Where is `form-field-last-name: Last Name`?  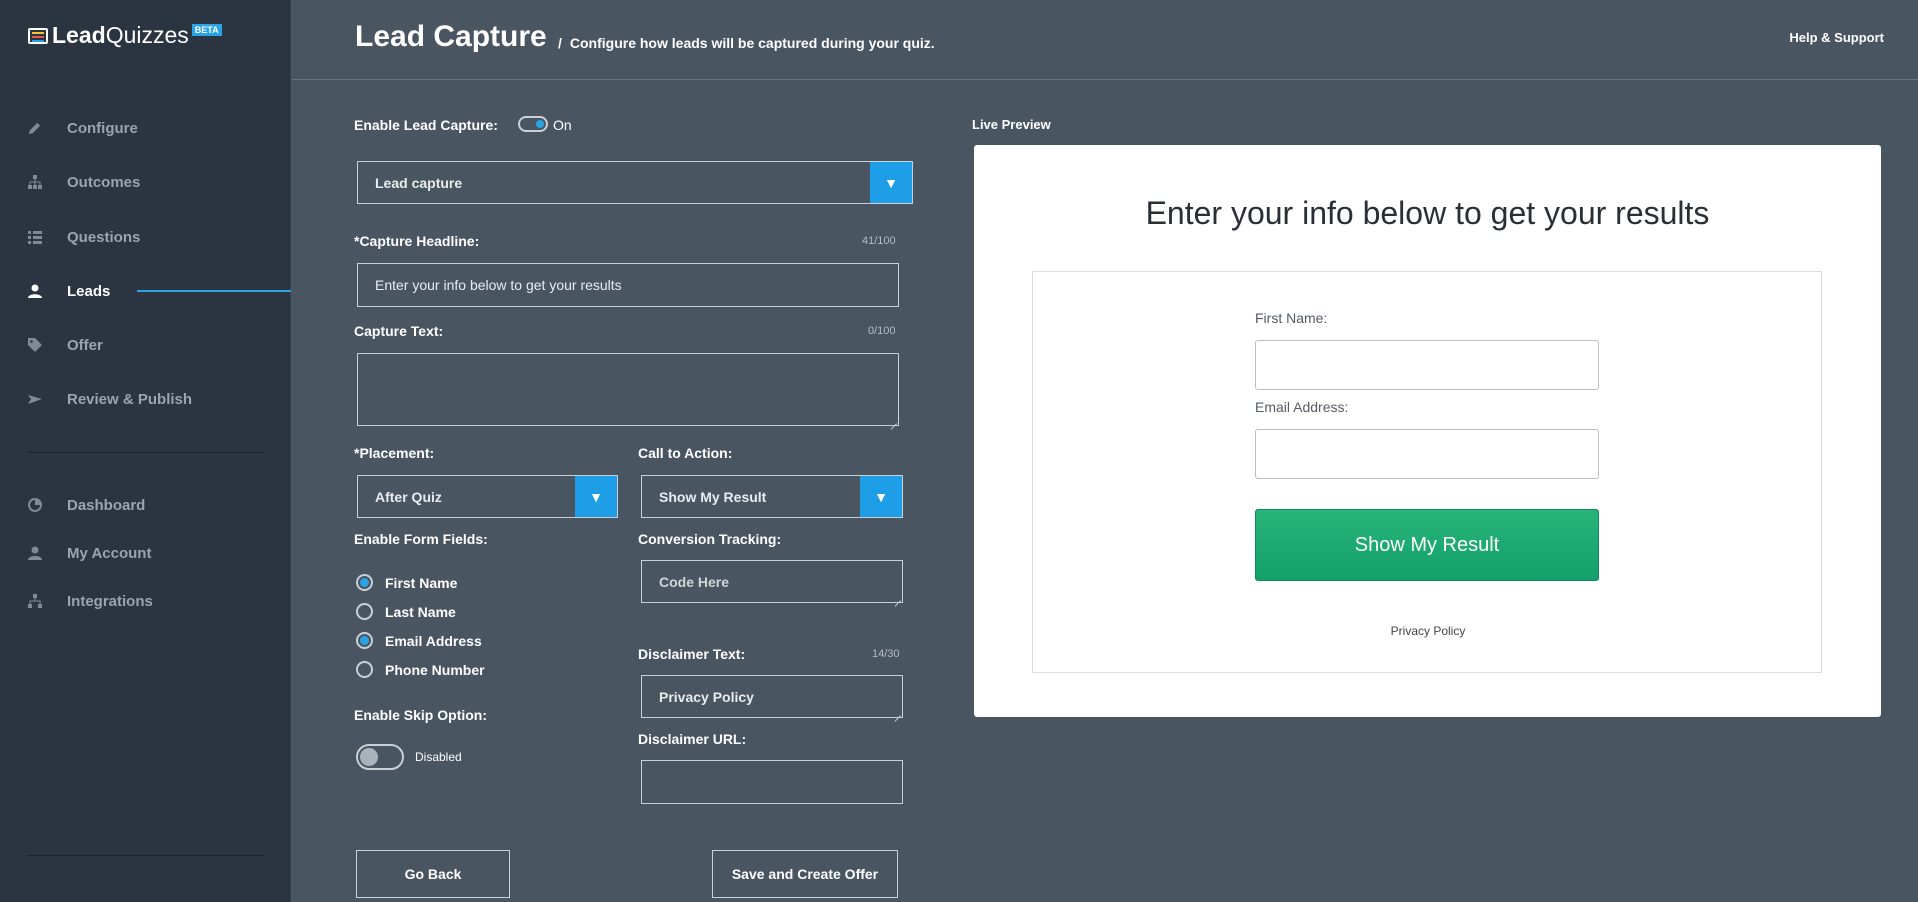
form-field-last-name: Last Name is located at coordinates (406, 611).